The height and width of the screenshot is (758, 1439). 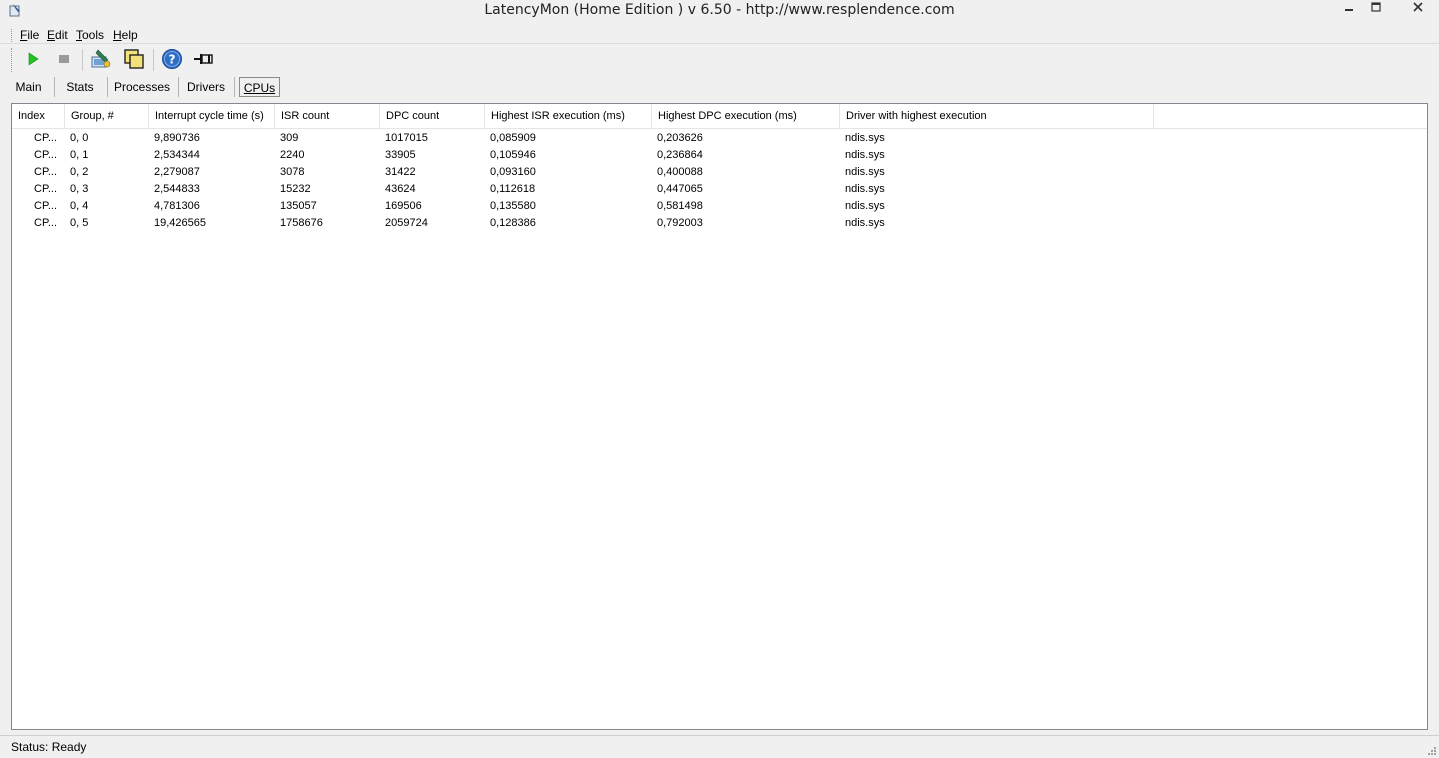 I want to click on cell-interrupt-cycle-time: 2,279087, so click(x=177, y=172).